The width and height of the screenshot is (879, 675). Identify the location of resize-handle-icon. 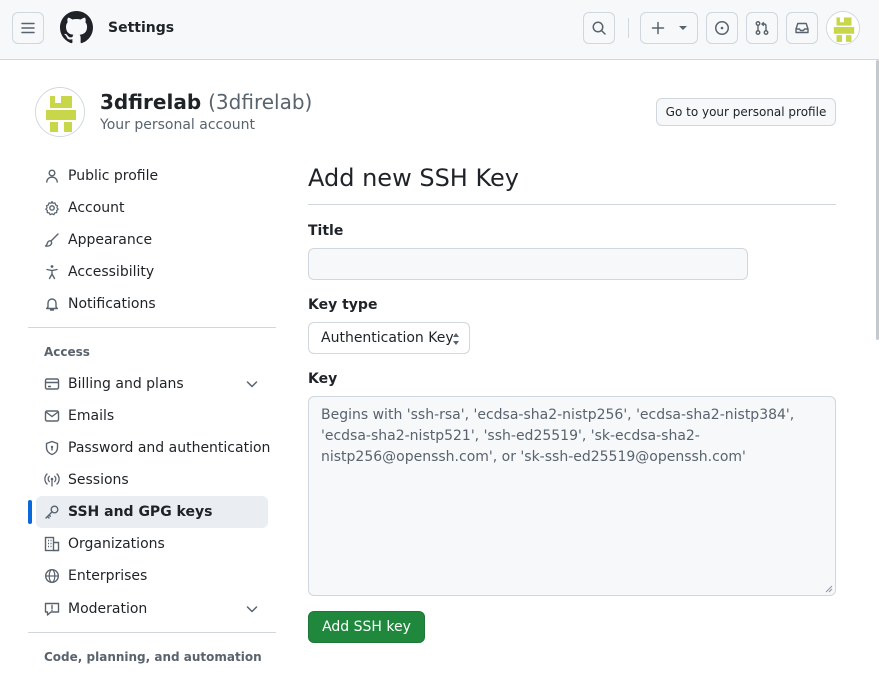
(829, 589).